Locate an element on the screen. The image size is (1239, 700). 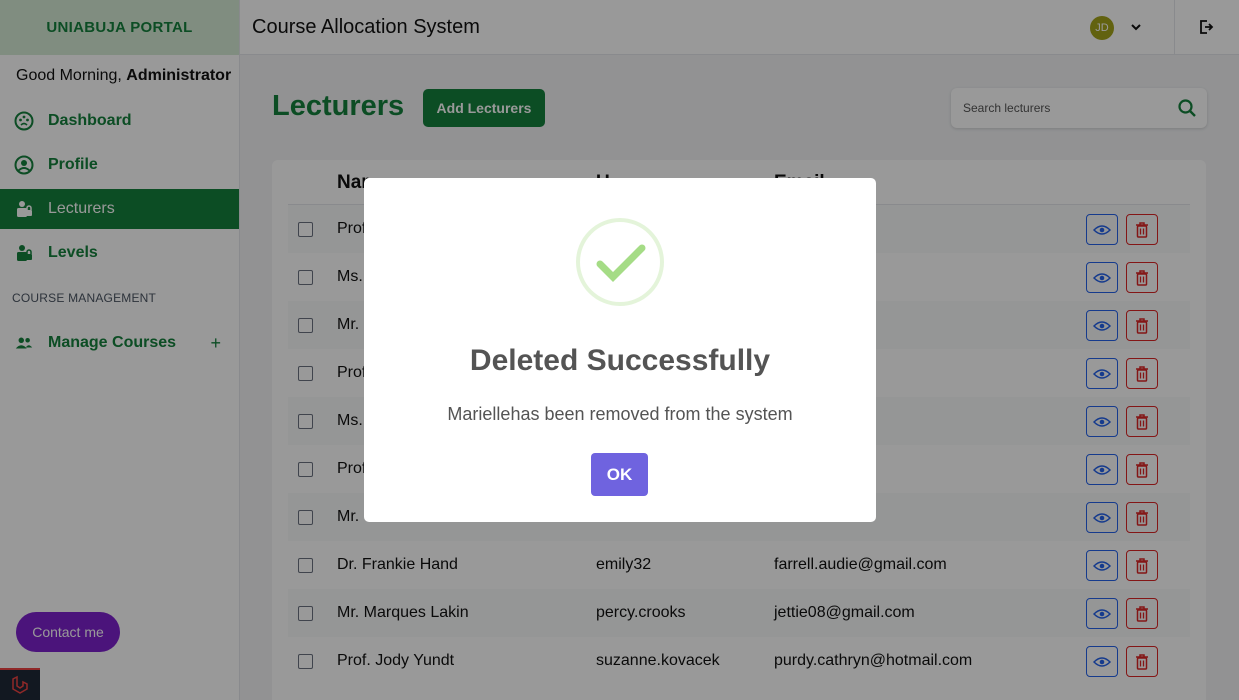
dialog-title: Deleted Successfully is located at coordinates (620, 360).